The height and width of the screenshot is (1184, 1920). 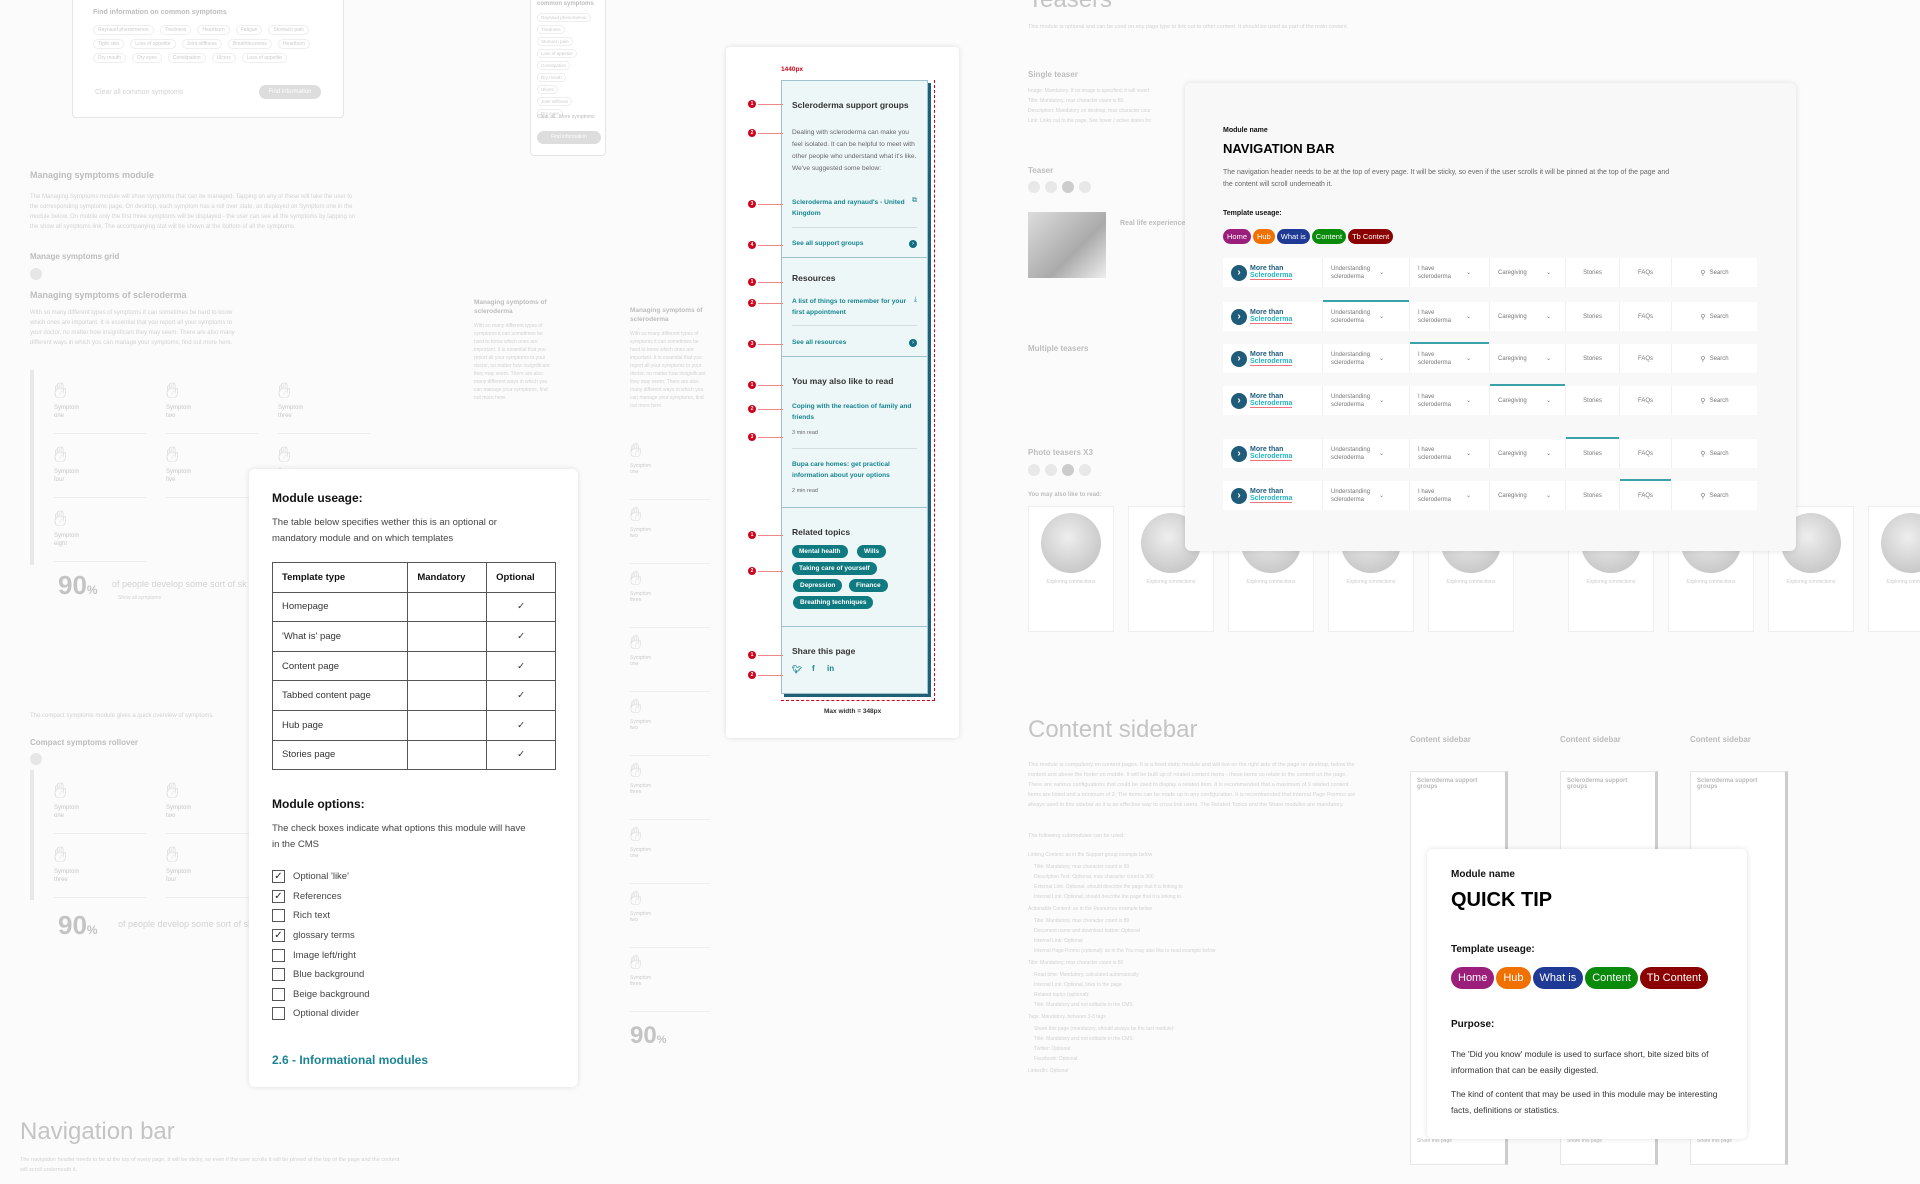 I want to click on symptom-tile: ✋︎ Symptom eight, so click(x=100, y=534).